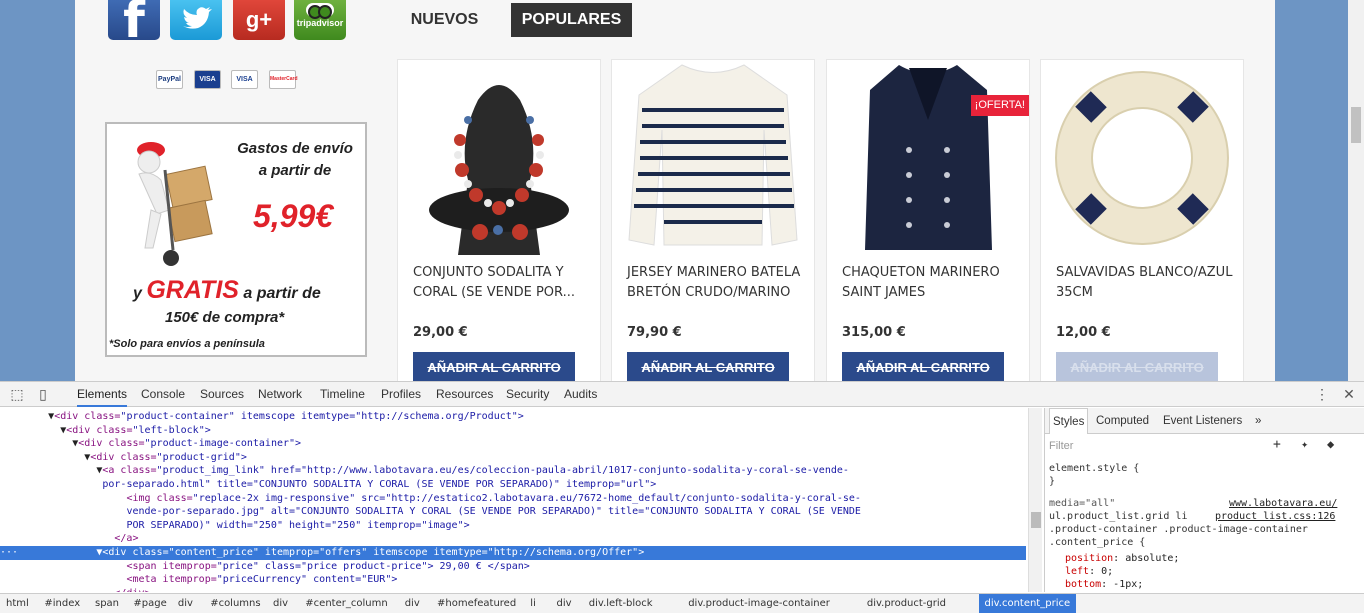 The image size is (1364, 613). Describe the element at coordinates (102, 394) in the screenshot. I see `tab-elements: Elements` at that location.